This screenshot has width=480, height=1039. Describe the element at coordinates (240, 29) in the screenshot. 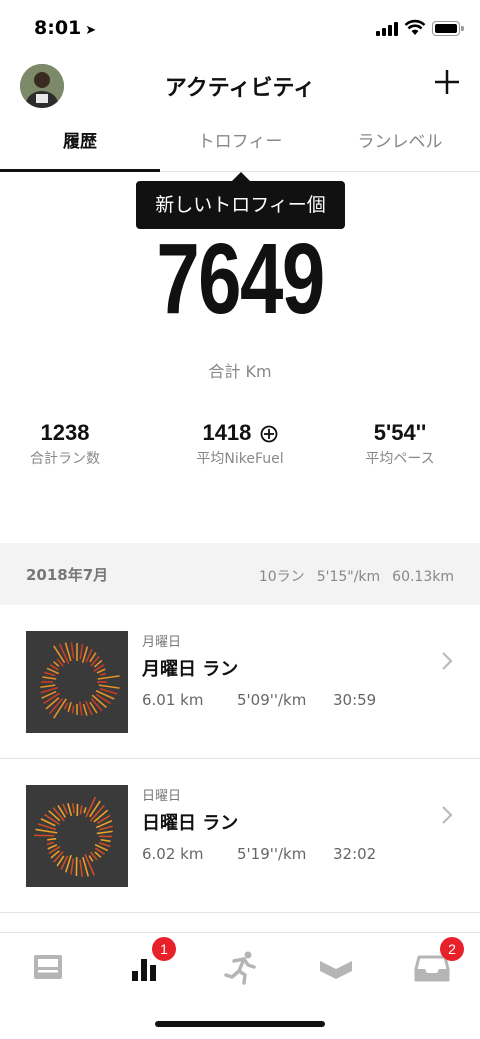

I see `status-bar: 8:01 ➤` at that location.